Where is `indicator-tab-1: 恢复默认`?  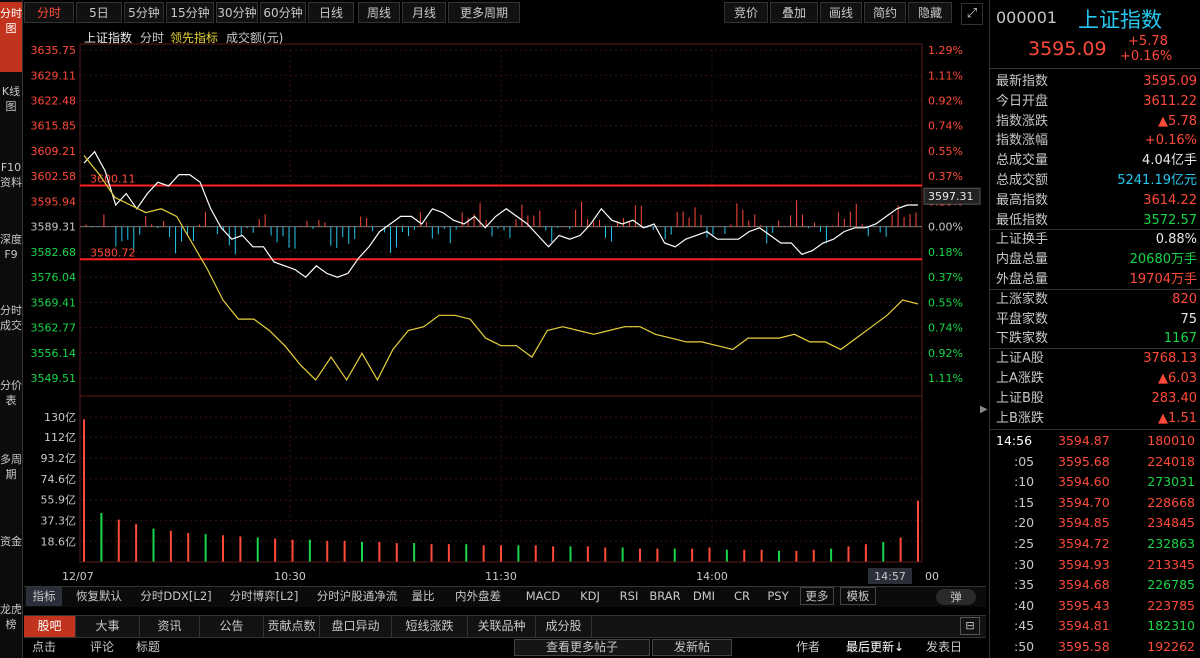
indicator-tab-1: 恢复默认 is located at coordinates (99, 596).